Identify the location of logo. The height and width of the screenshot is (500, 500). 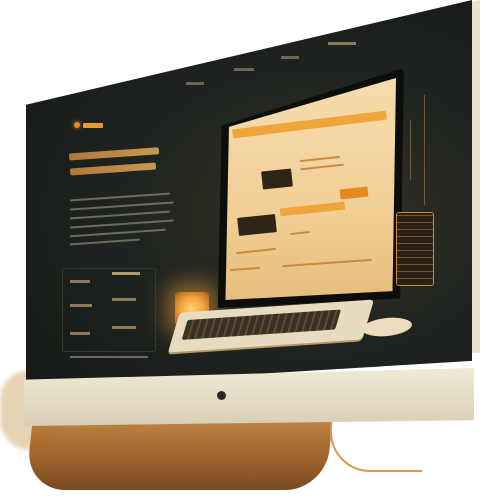
(91, 125).